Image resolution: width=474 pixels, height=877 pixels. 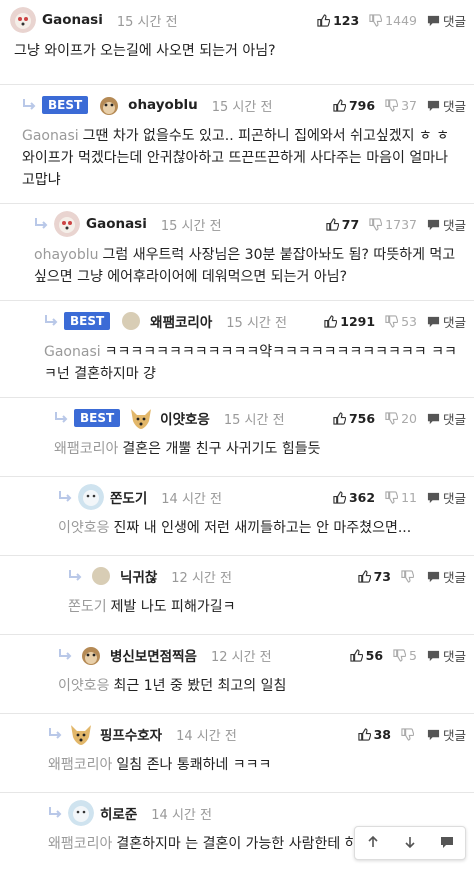 I want to click on upvote-count: 38, so click(x=382, y=734).